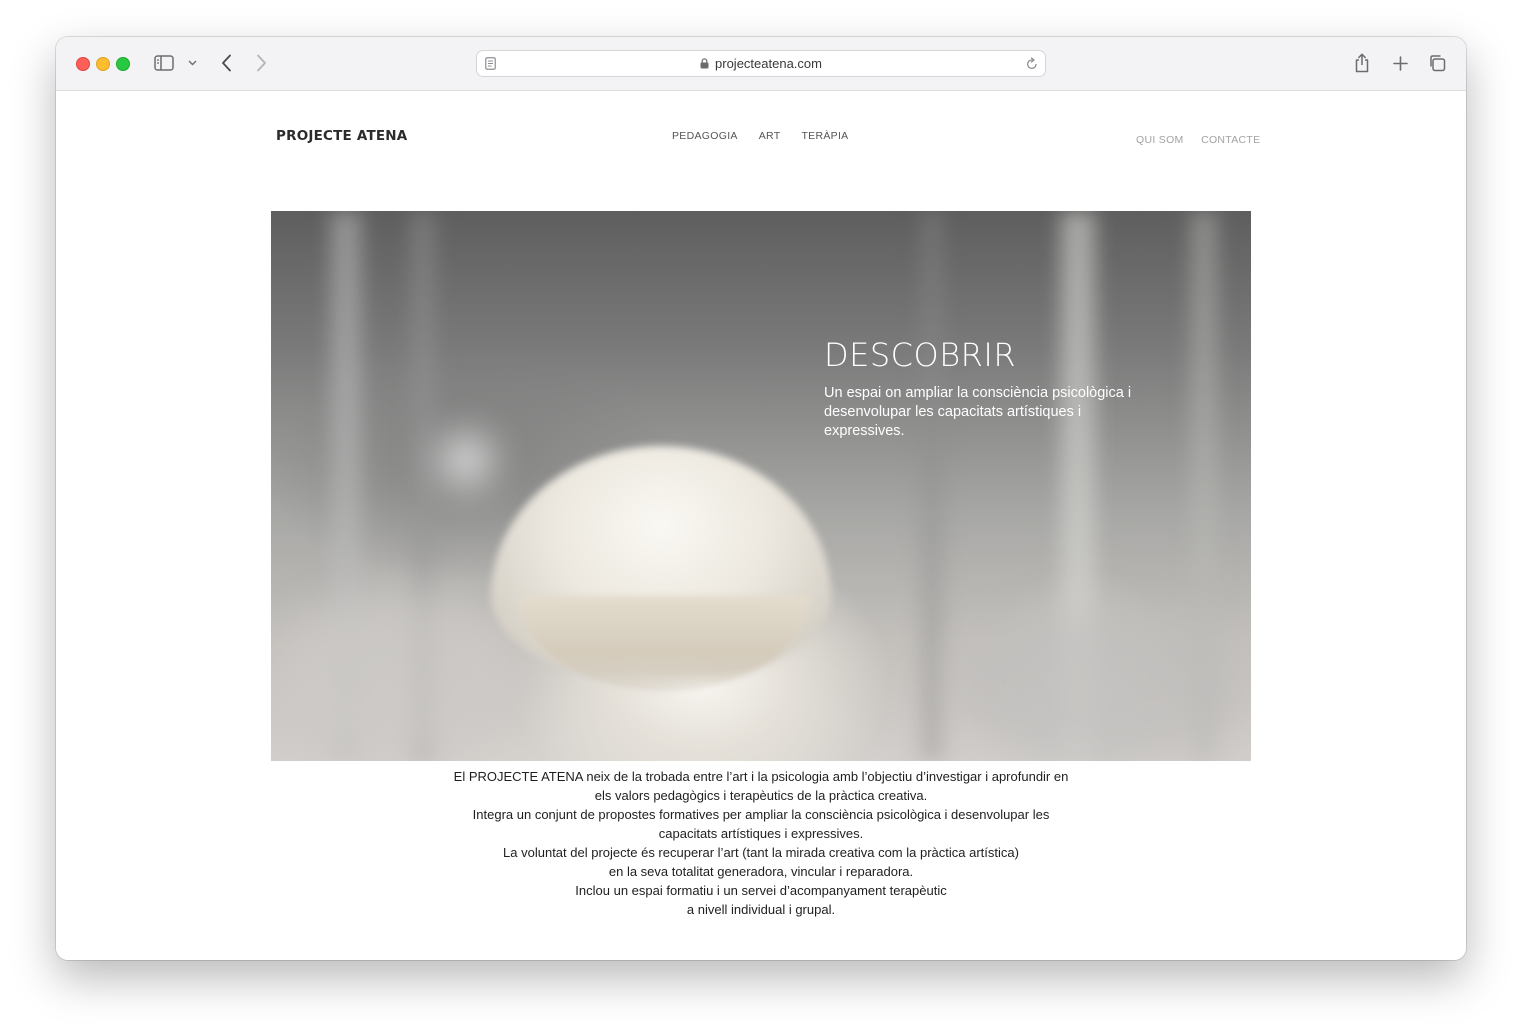 Image resolution: width=1522 pixels, height=1034 pixels. Describe the element at coordinates (341, 136) in the screenshot. I see `site-logo: PROJECTE ATENA` at that location.